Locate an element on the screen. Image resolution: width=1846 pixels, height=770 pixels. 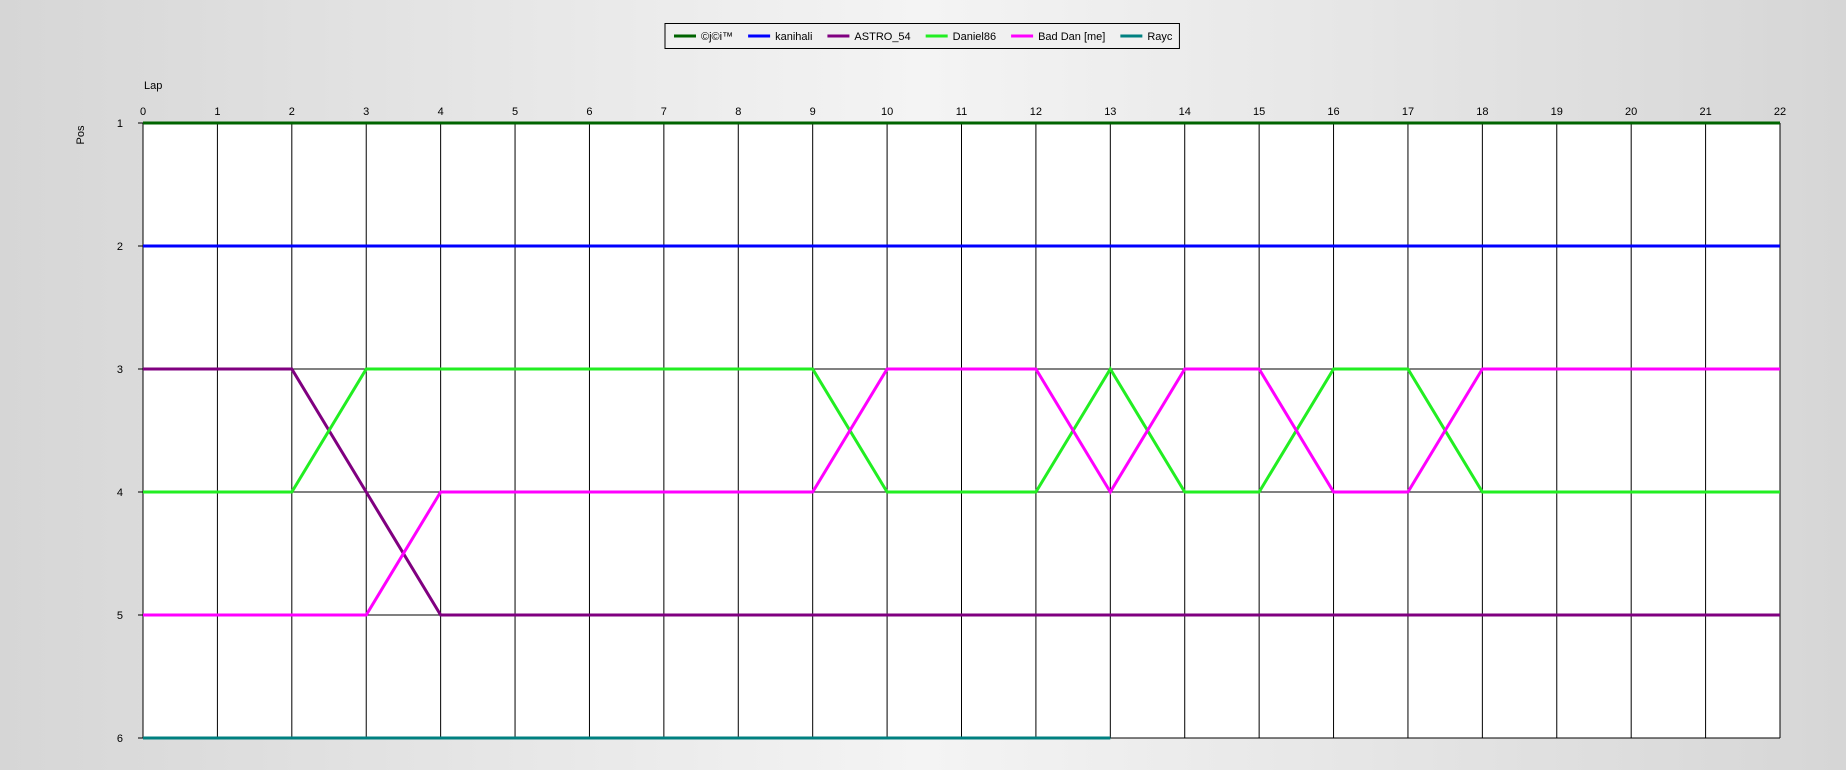
legend-entry: Daniel86 is located at coordinates (974, 37).